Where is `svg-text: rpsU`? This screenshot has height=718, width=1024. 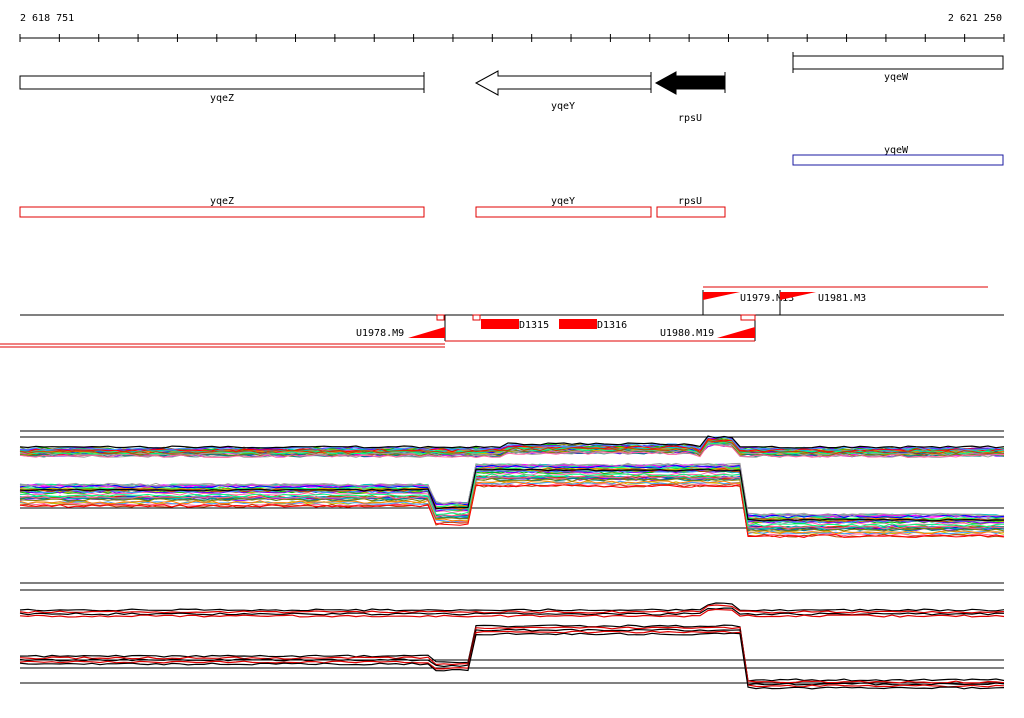 svg-text: rpsU is located at coordinates (690, 201).